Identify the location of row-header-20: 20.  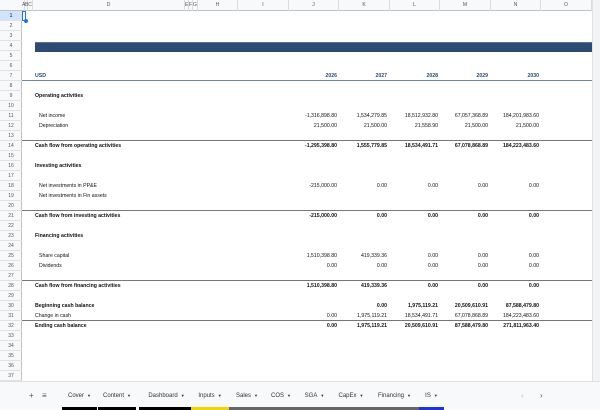
(11, 206).